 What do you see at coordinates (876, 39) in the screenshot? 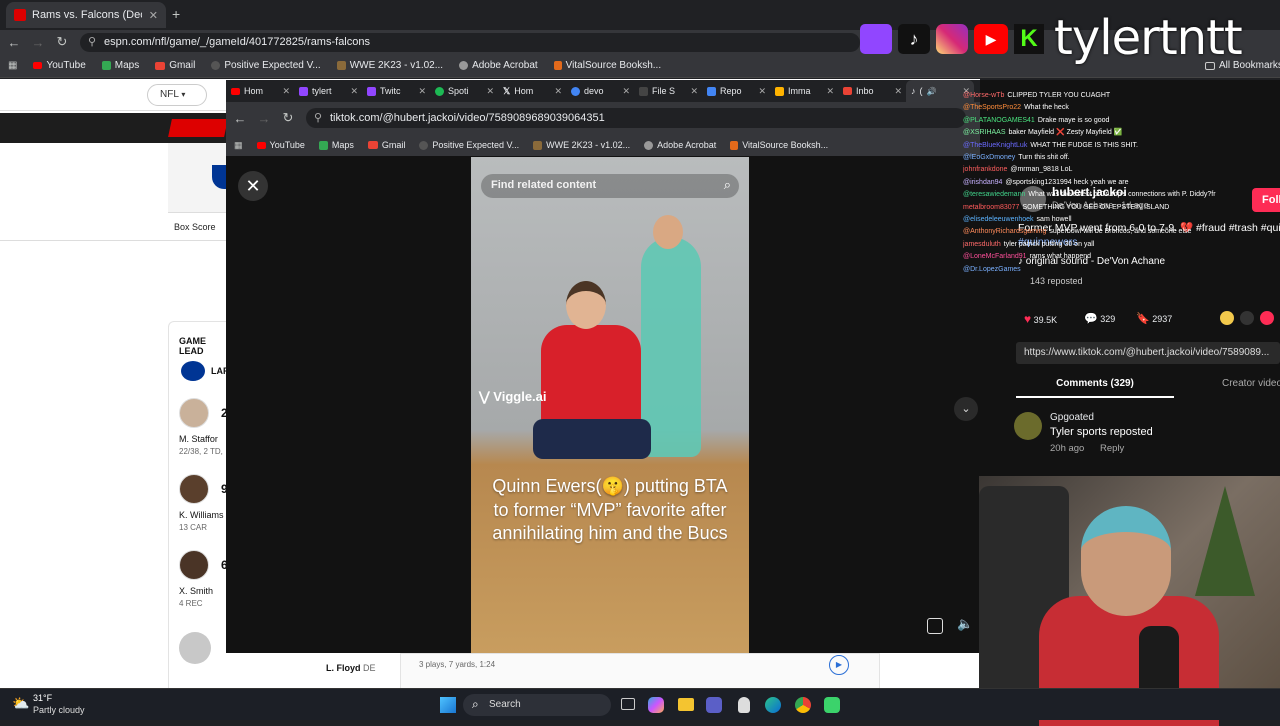
I see `twitch-icon` at bounding box center [876, 39].